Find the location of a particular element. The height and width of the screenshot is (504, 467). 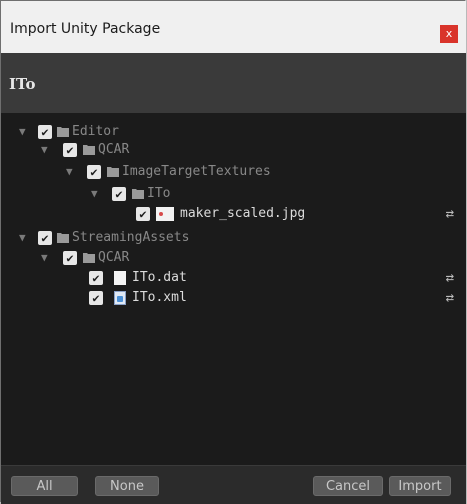

tree-row-imagetargettextures: ▼ ✔ ImageTargetTextures is located at coordinates (233, 172).